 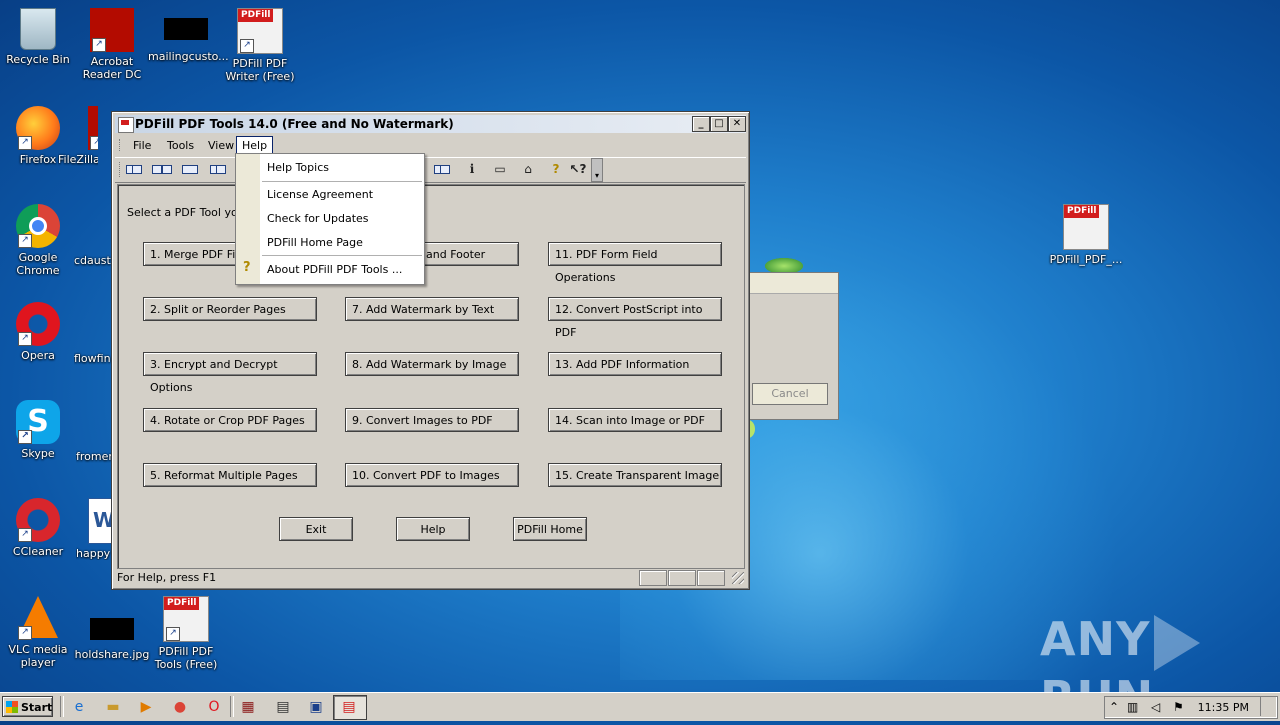 What do you see at coordinates (635, 318) in the screenshot?
I see `postscript-to-pdf-button: 12. Convert PostScript into PDF` at bounding box center [635, 318].